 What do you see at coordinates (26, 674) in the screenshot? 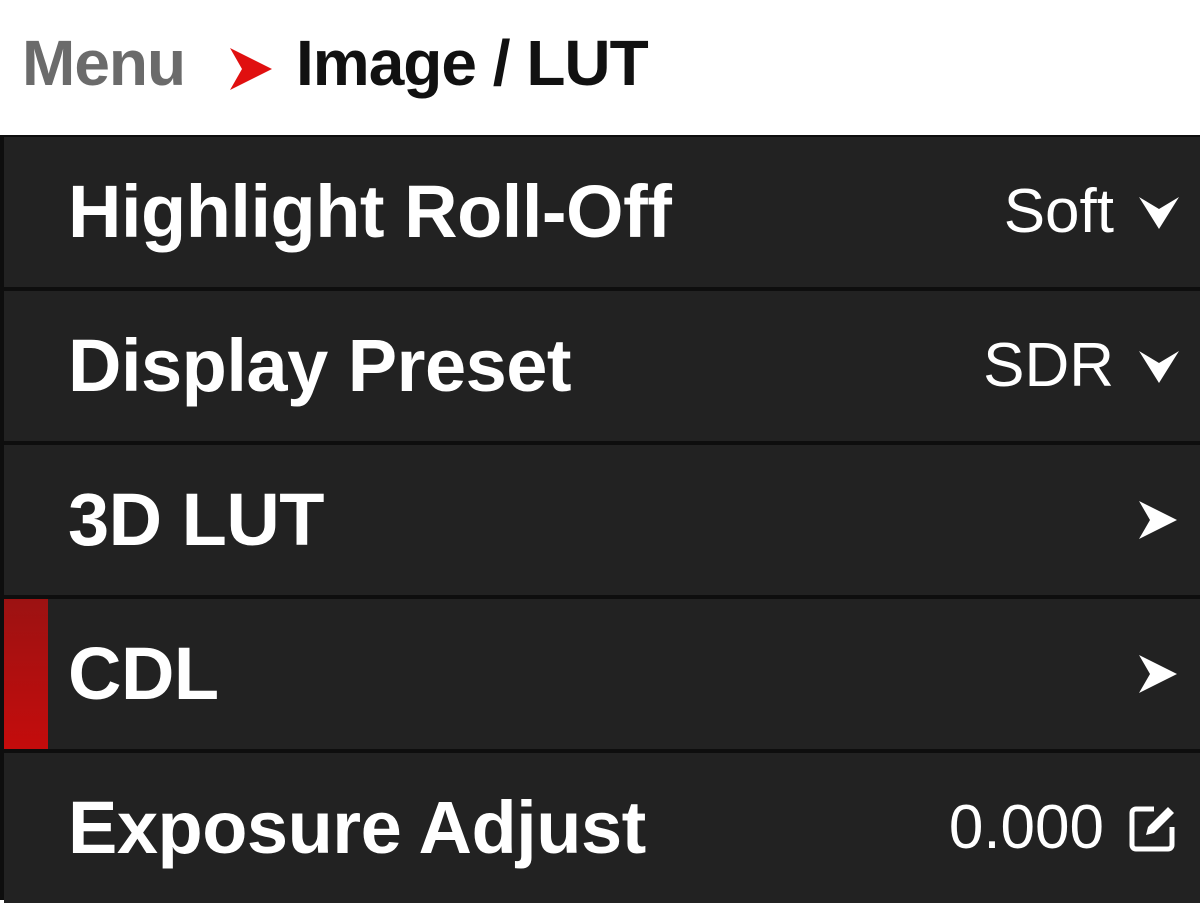
I see `selection-indicator` at bounding box center [26, 674].